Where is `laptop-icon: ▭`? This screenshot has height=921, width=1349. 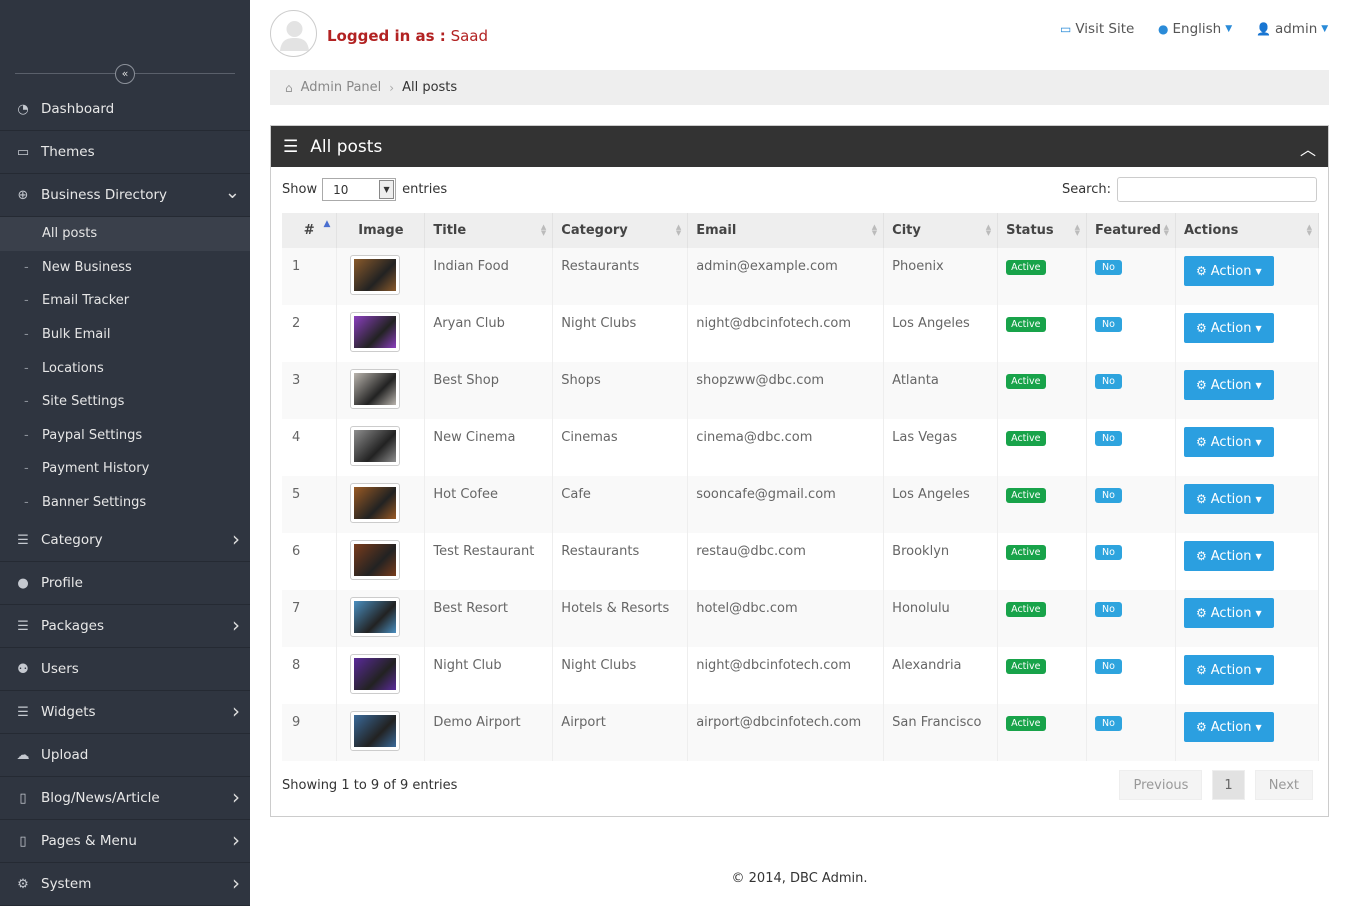 laptop-icon: ▭ is located at coordinates (1066, 29).